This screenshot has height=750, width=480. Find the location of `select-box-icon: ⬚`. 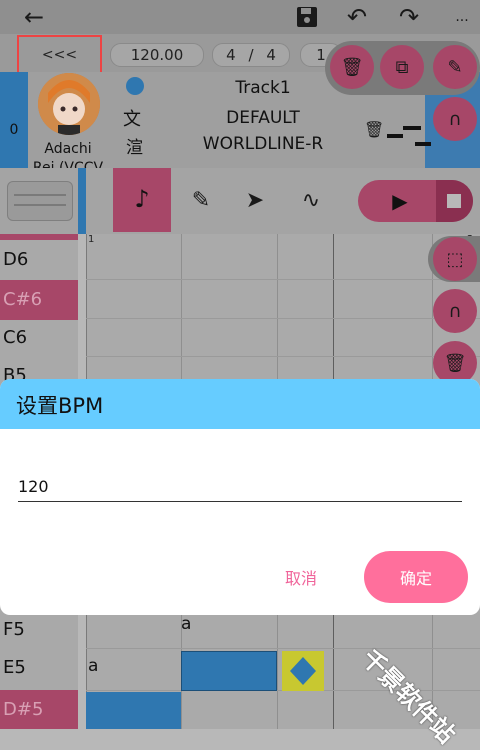

select-box-icon: ⬚ is located at coordinates (455, 259).